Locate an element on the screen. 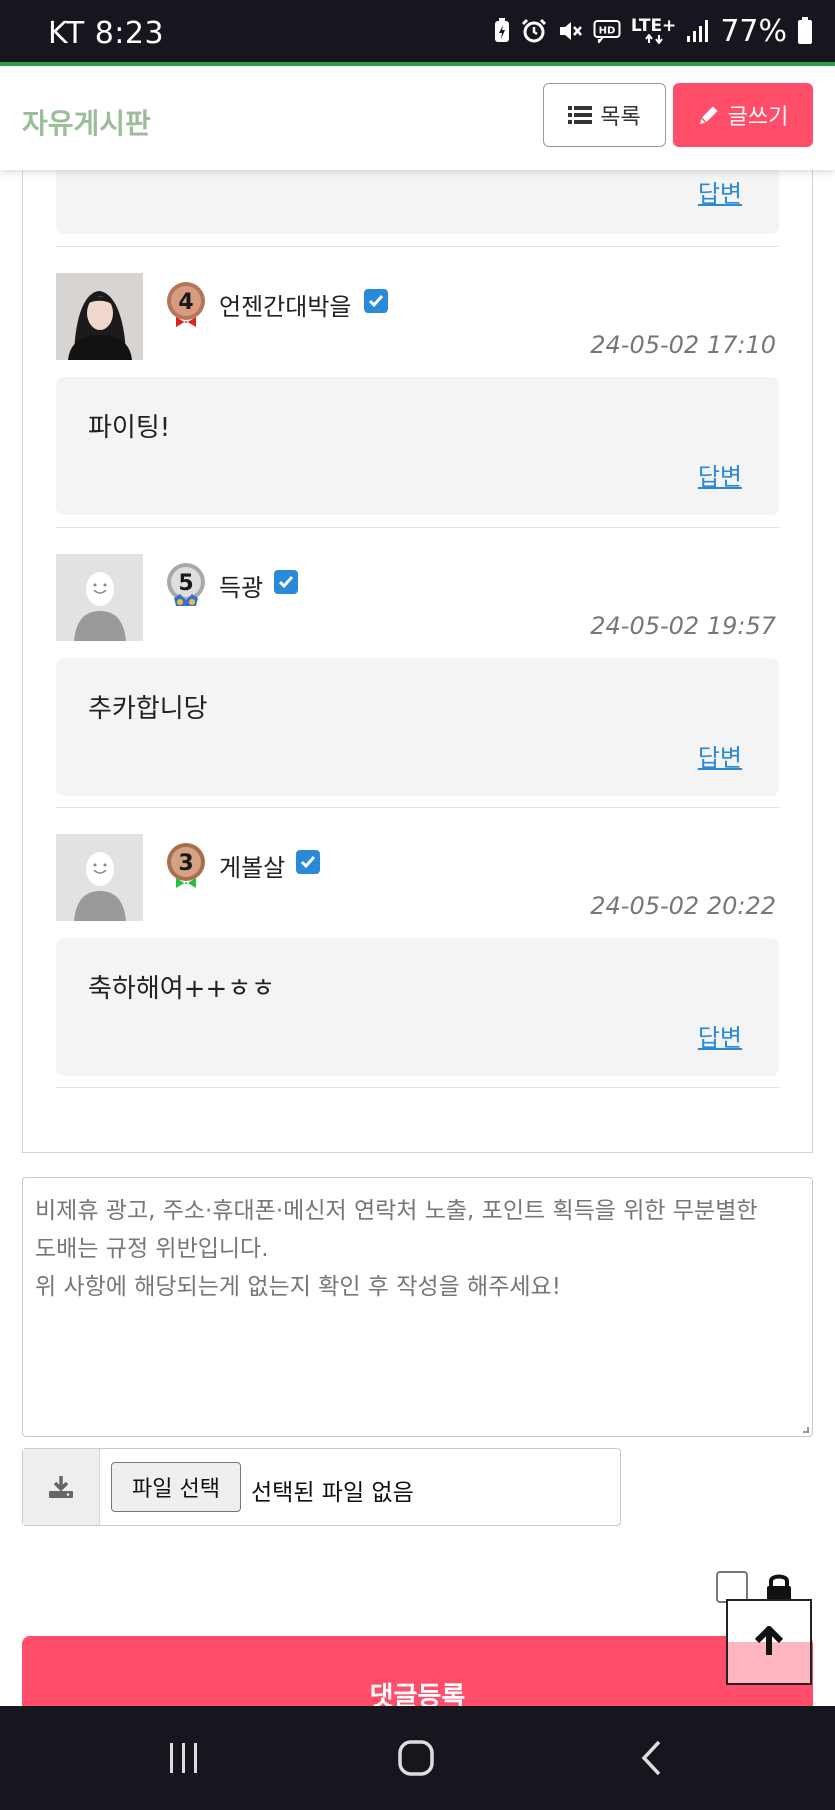 This screenshot has height=1810, width=835. nickname: 언젠간대박을 is located at coordinates (285, 304).